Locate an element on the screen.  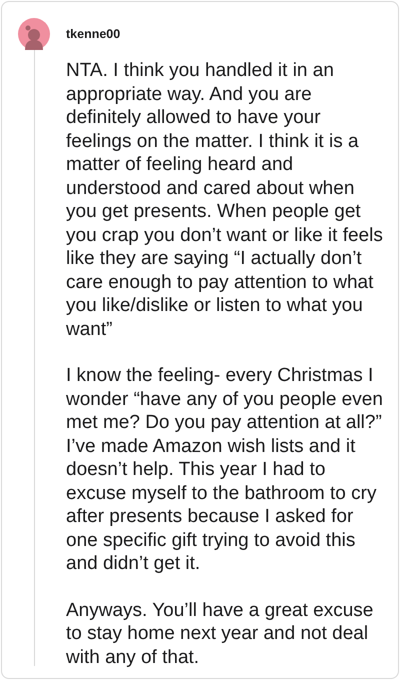
comment-paragraph: Anyways. You’ll have a great excuse to stay home next year and not deal with any of that. is located at coordinates (220, 633).